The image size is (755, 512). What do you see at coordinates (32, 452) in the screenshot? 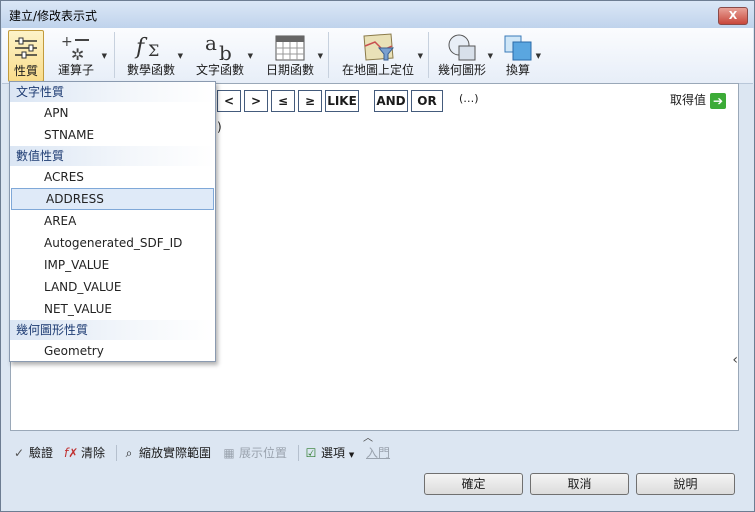
I see `validate-button: ✓ 驗證` at bounding box center [32, 452].